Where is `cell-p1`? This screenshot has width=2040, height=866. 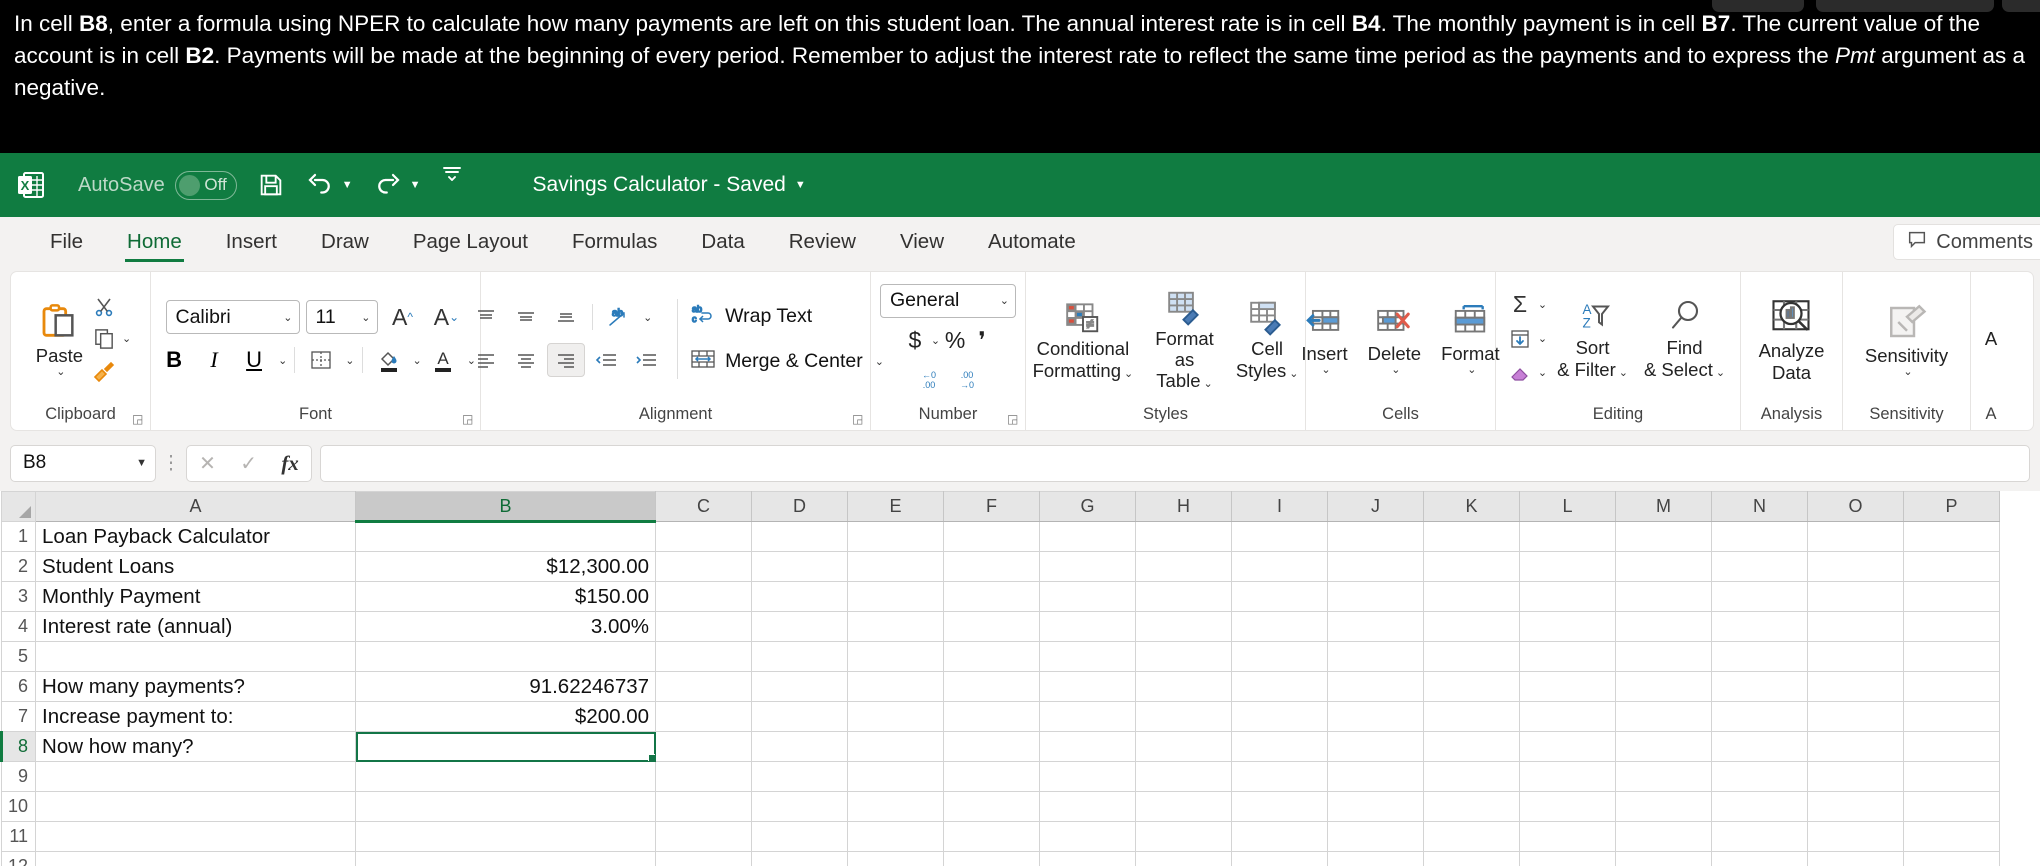 cell-p1 is located at coordinates (1952, 536).